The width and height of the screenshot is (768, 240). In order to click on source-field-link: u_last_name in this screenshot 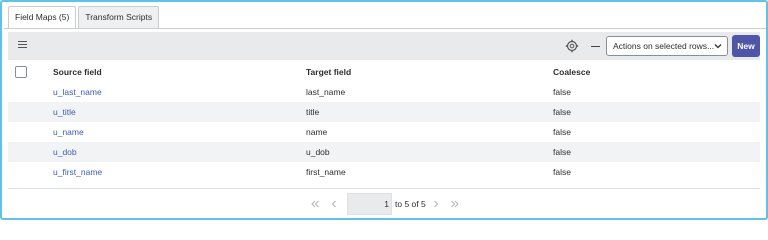, I will do `click(77, 92)`.